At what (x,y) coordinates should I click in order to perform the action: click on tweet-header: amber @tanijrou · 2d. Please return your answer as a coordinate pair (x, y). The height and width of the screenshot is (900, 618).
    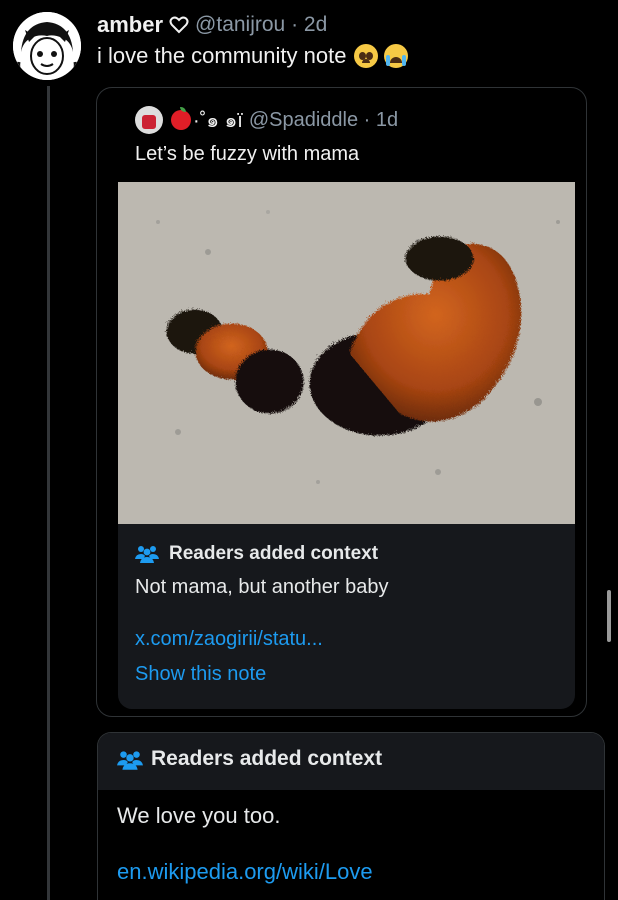
    Looking at the image, I should click on (212, 25).